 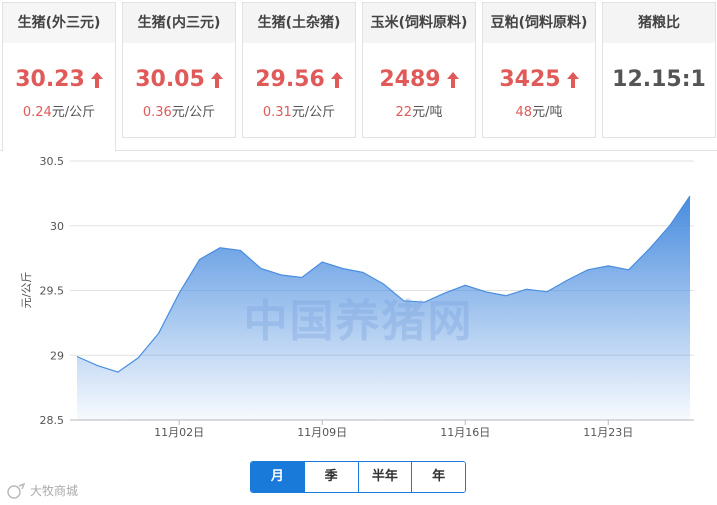 I want to click on x-tick-label: 11月02日, so click(x=179, y=432).